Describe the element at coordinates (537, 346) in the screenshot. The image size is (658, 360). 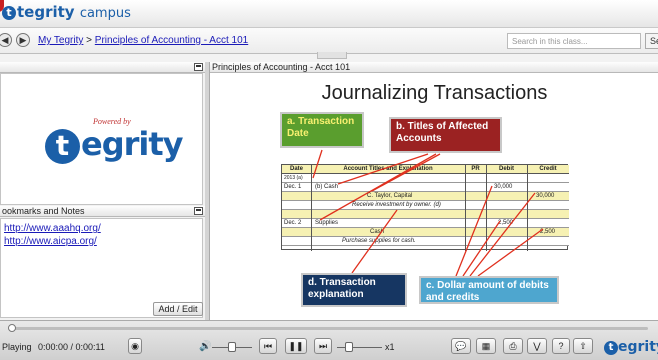
I see `collapse-icon: ⋁` at that location.